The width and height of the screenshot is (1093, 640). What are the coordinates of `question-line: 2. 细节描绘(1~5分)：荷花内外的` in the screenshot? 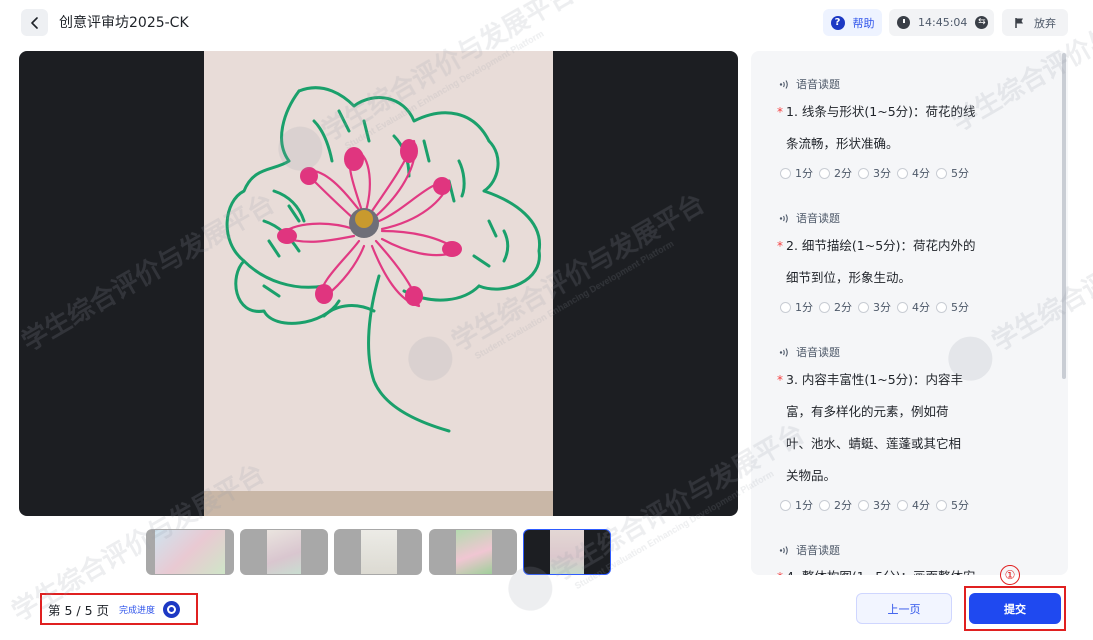 It's located at (881, 245).